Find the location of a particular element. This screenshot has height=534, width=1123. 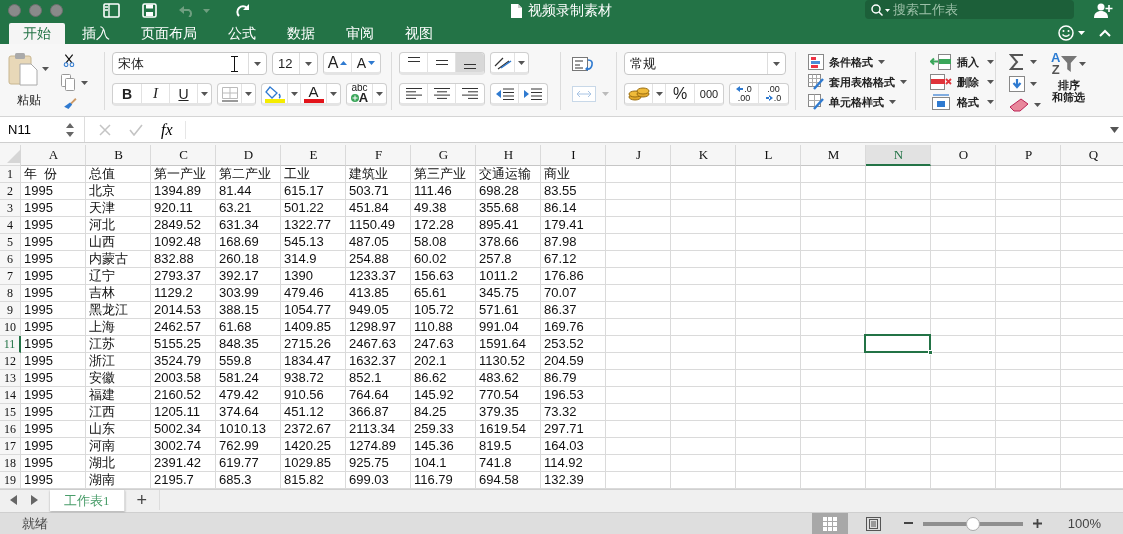

coins-icon is located at coordinates (638, 93).